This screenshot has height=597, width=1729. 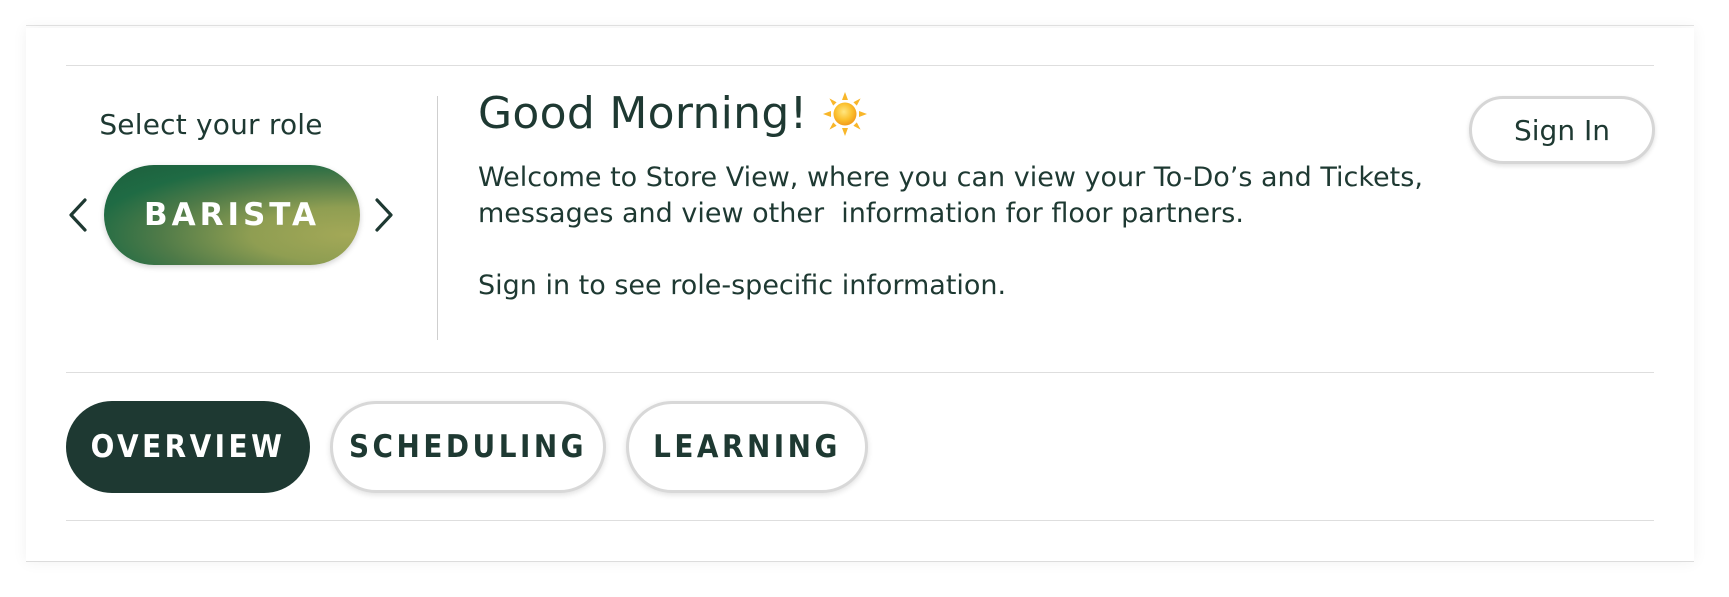 I want to click on next-role-button, so click(x=384, y=215).